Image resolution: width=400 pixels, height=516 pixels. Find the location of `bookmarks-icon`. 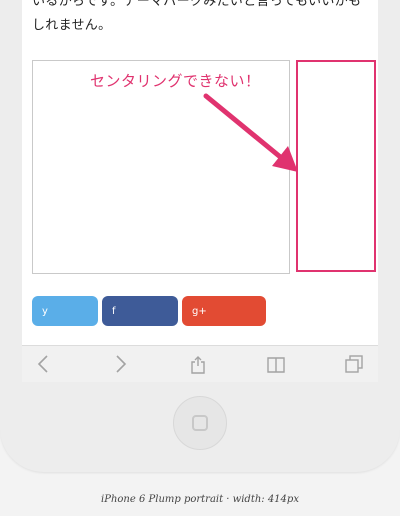

bookmarks-icon is located at coordinates (276, 364).